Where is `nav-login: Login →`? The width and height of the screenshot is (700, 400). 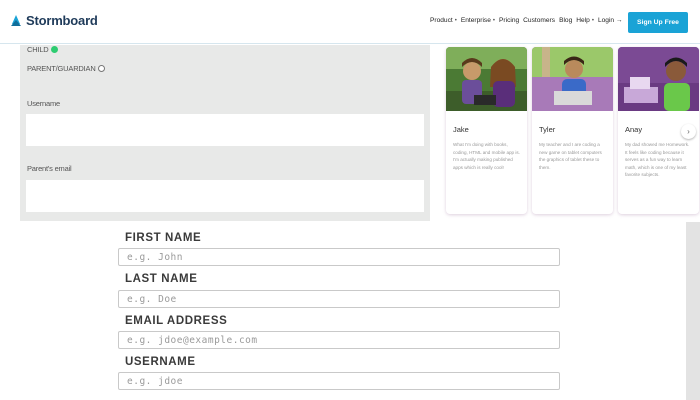 nav-login: Login → is located at coordinates (610, 20).